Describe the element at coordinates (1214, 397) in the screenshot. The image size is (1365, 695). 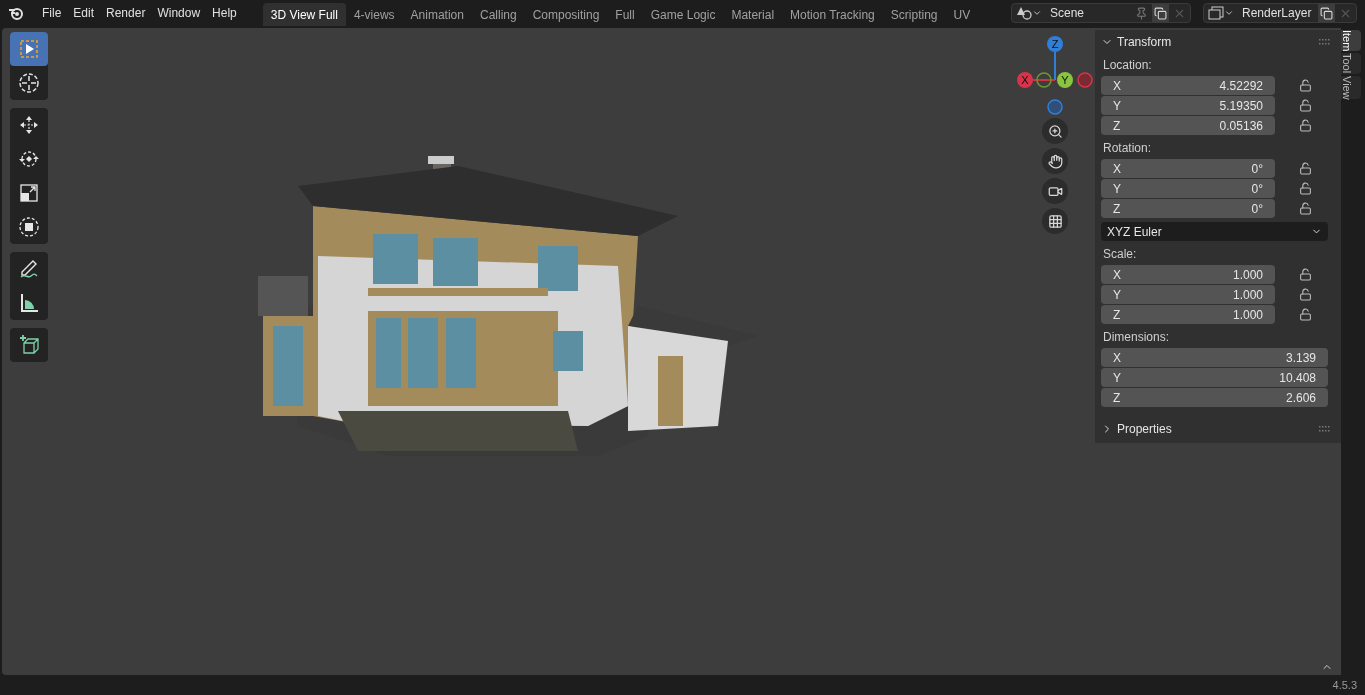
I see `number-field: Z 2.606` at that location.